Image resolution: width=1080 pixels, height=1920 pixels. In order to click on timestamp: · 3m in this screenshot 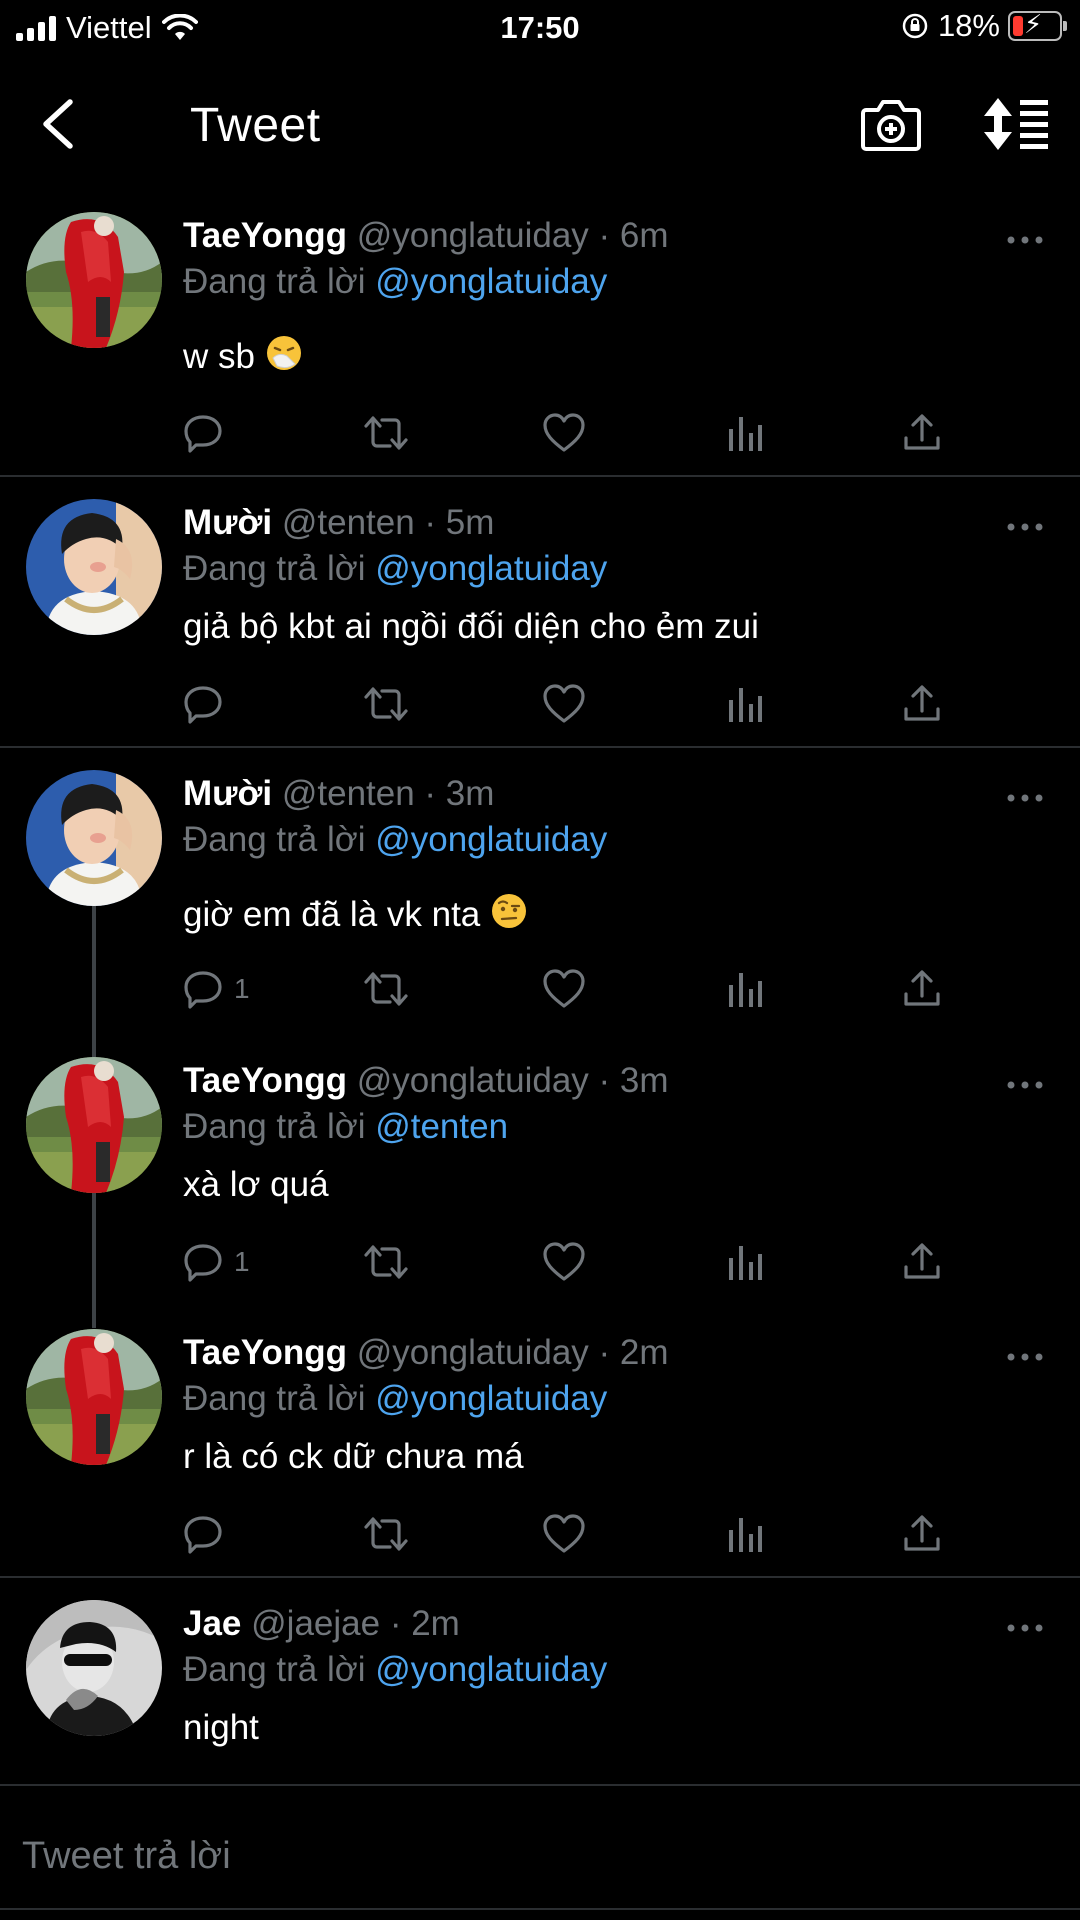, I will do `click(459, 793)`.